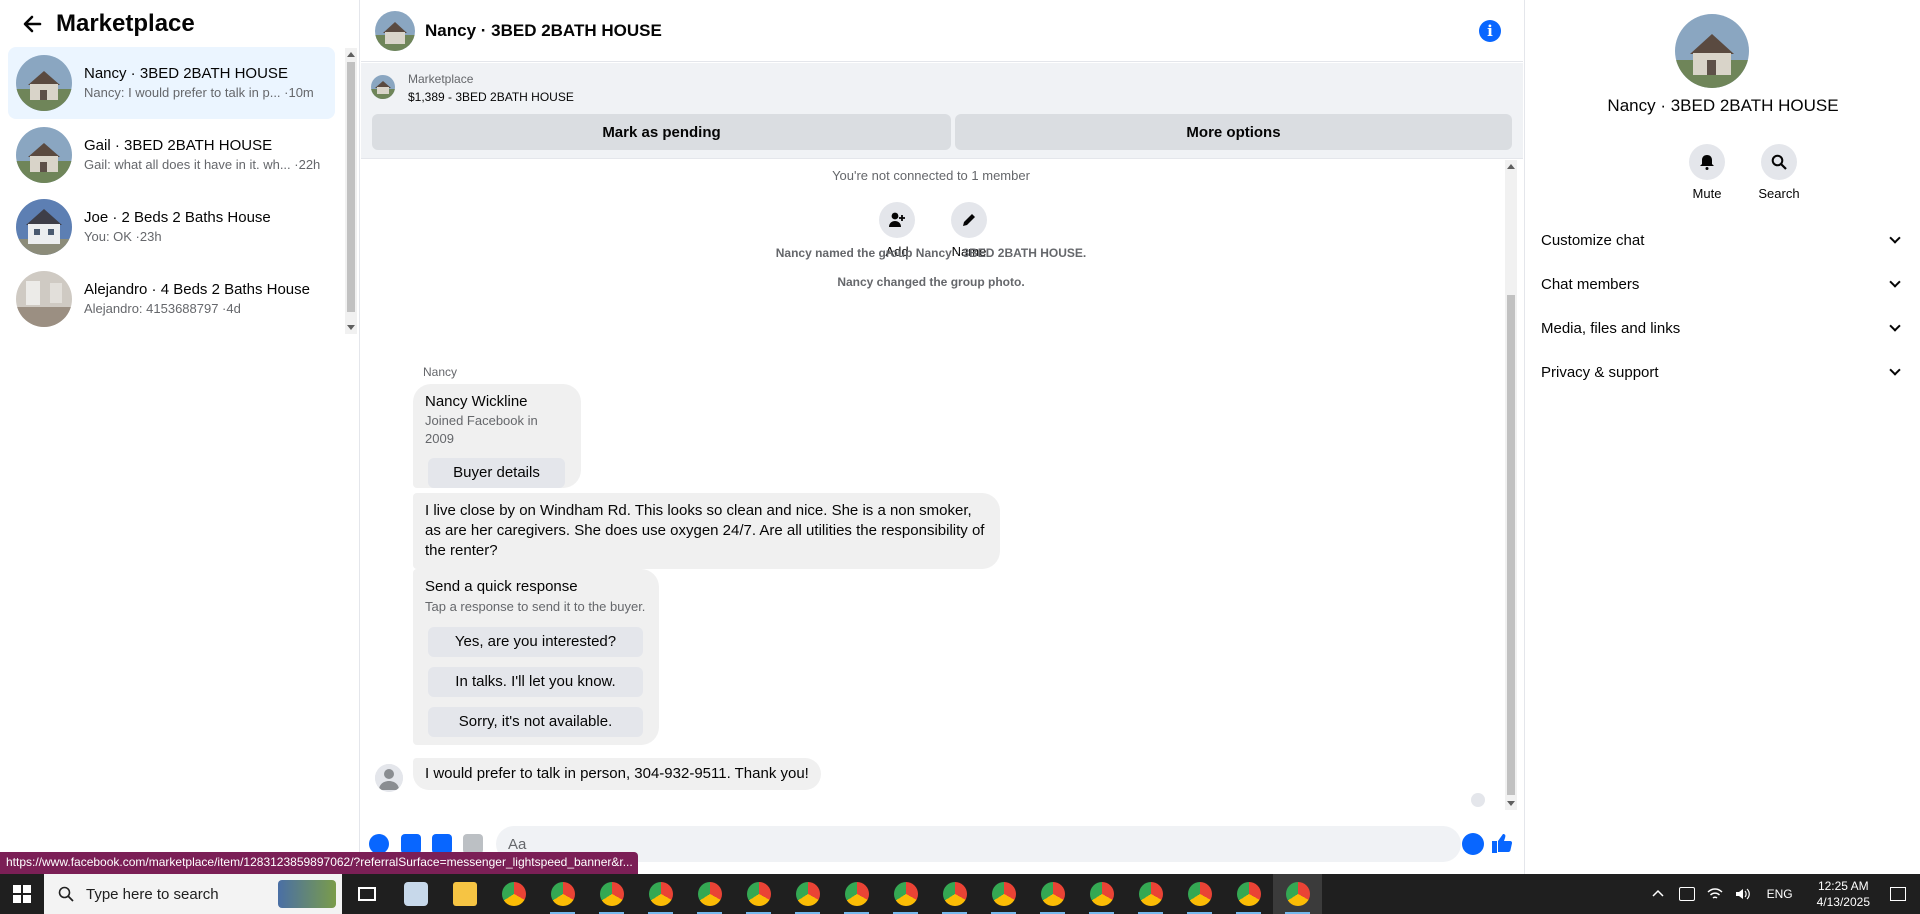 The height and width of the screenshot is (914, 1920). What do you see at coordinates (513, 894) in the screenshot?
I see `chrome-icon` at bounding box center [513, 894].